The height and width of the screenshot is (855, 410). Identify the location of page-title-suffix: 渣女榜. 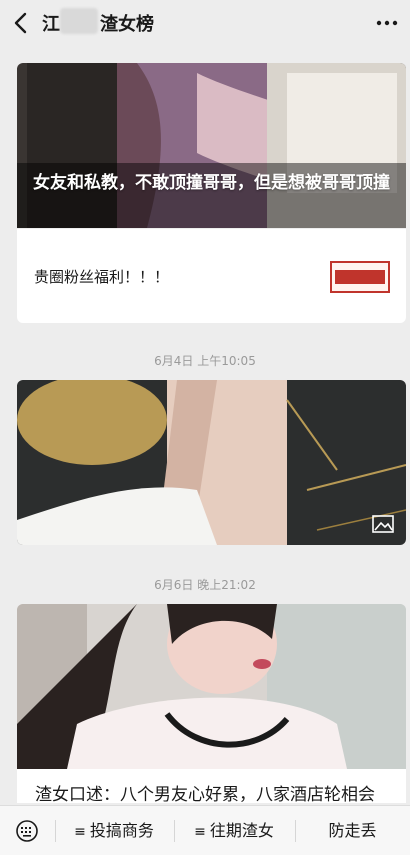
(127, 24).